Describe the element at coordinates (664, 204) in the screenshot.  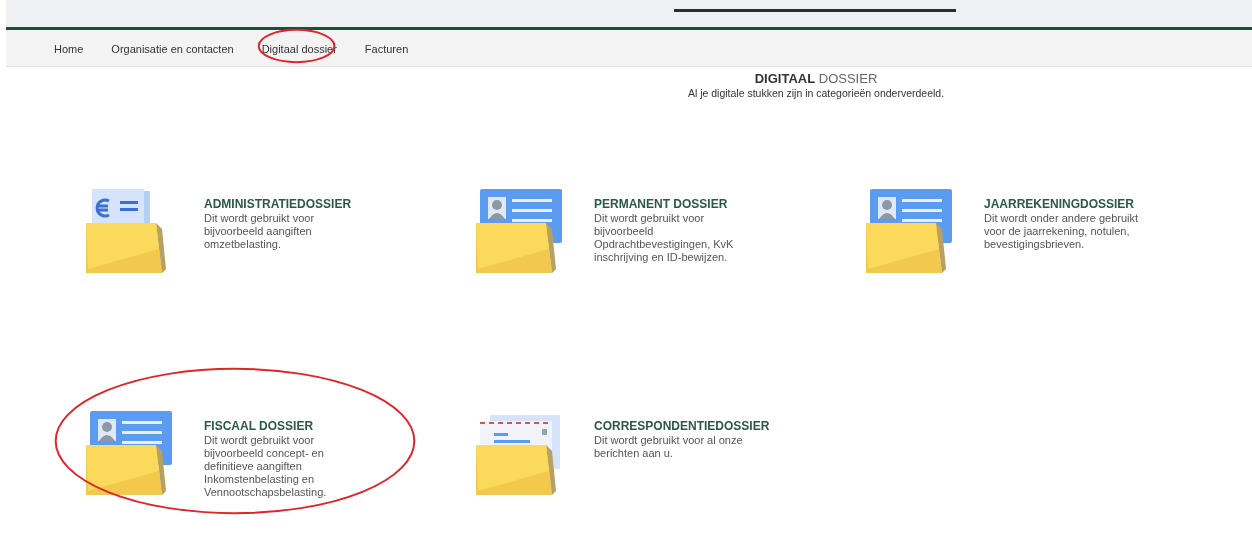
I see `dossier-title: PERMANENT DOSSIER` at that location.